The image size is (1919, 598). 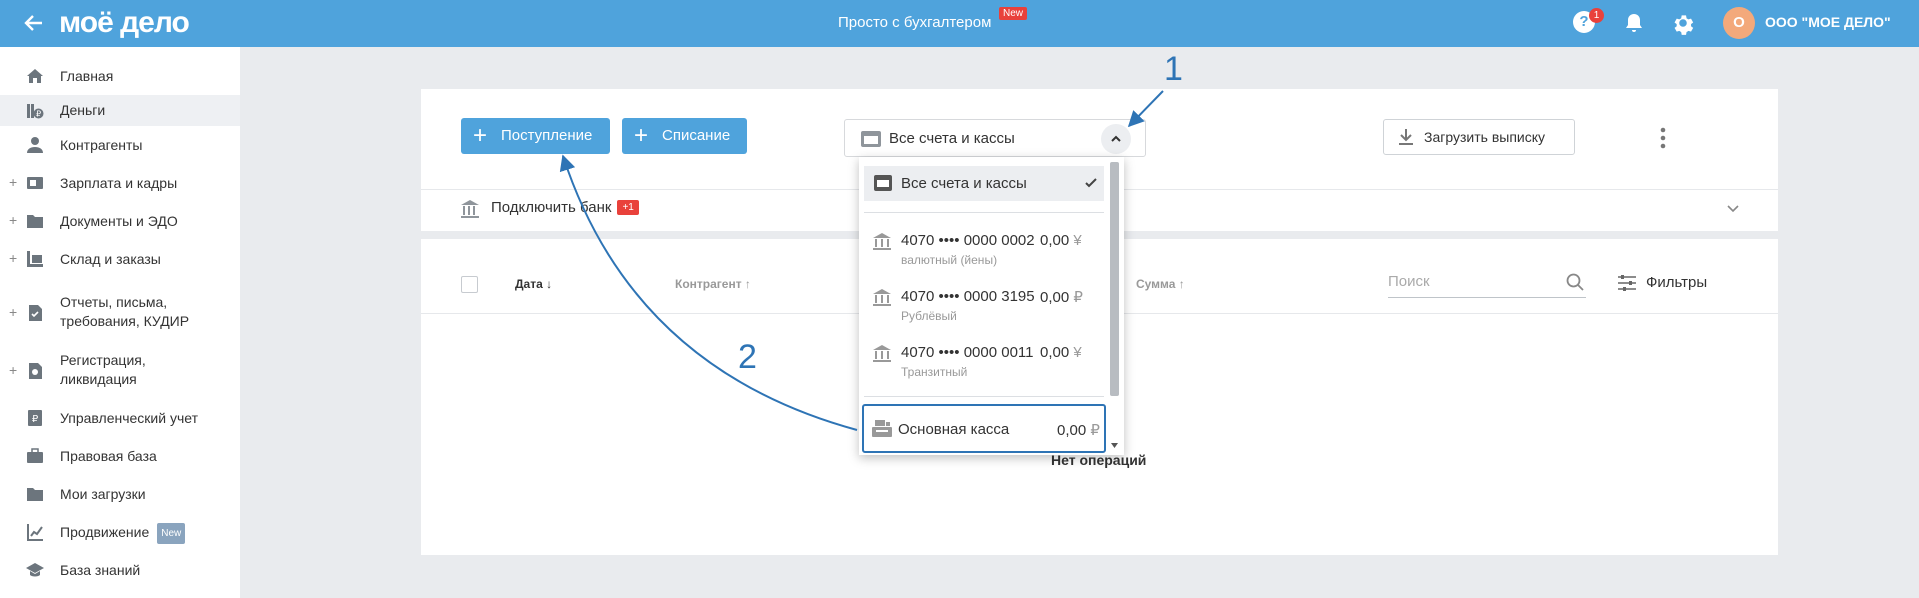 What do you see at coordinates (696, 135) in the screenshot?
I see `add-expense-label: Списание` at bounding box center [696, 135].